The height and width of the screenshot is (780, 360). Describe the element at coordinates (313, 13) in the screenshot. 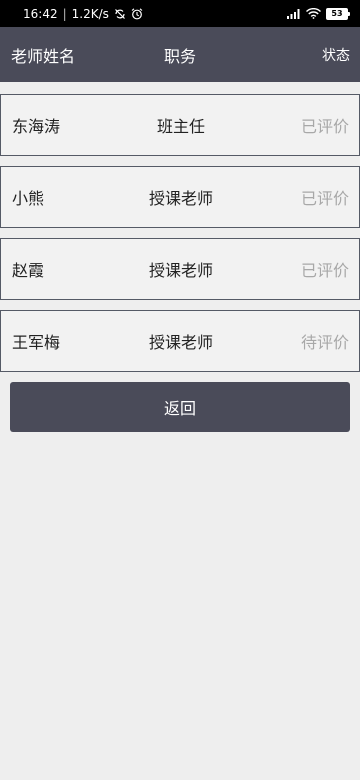

I see `wifi-icon` at that location.